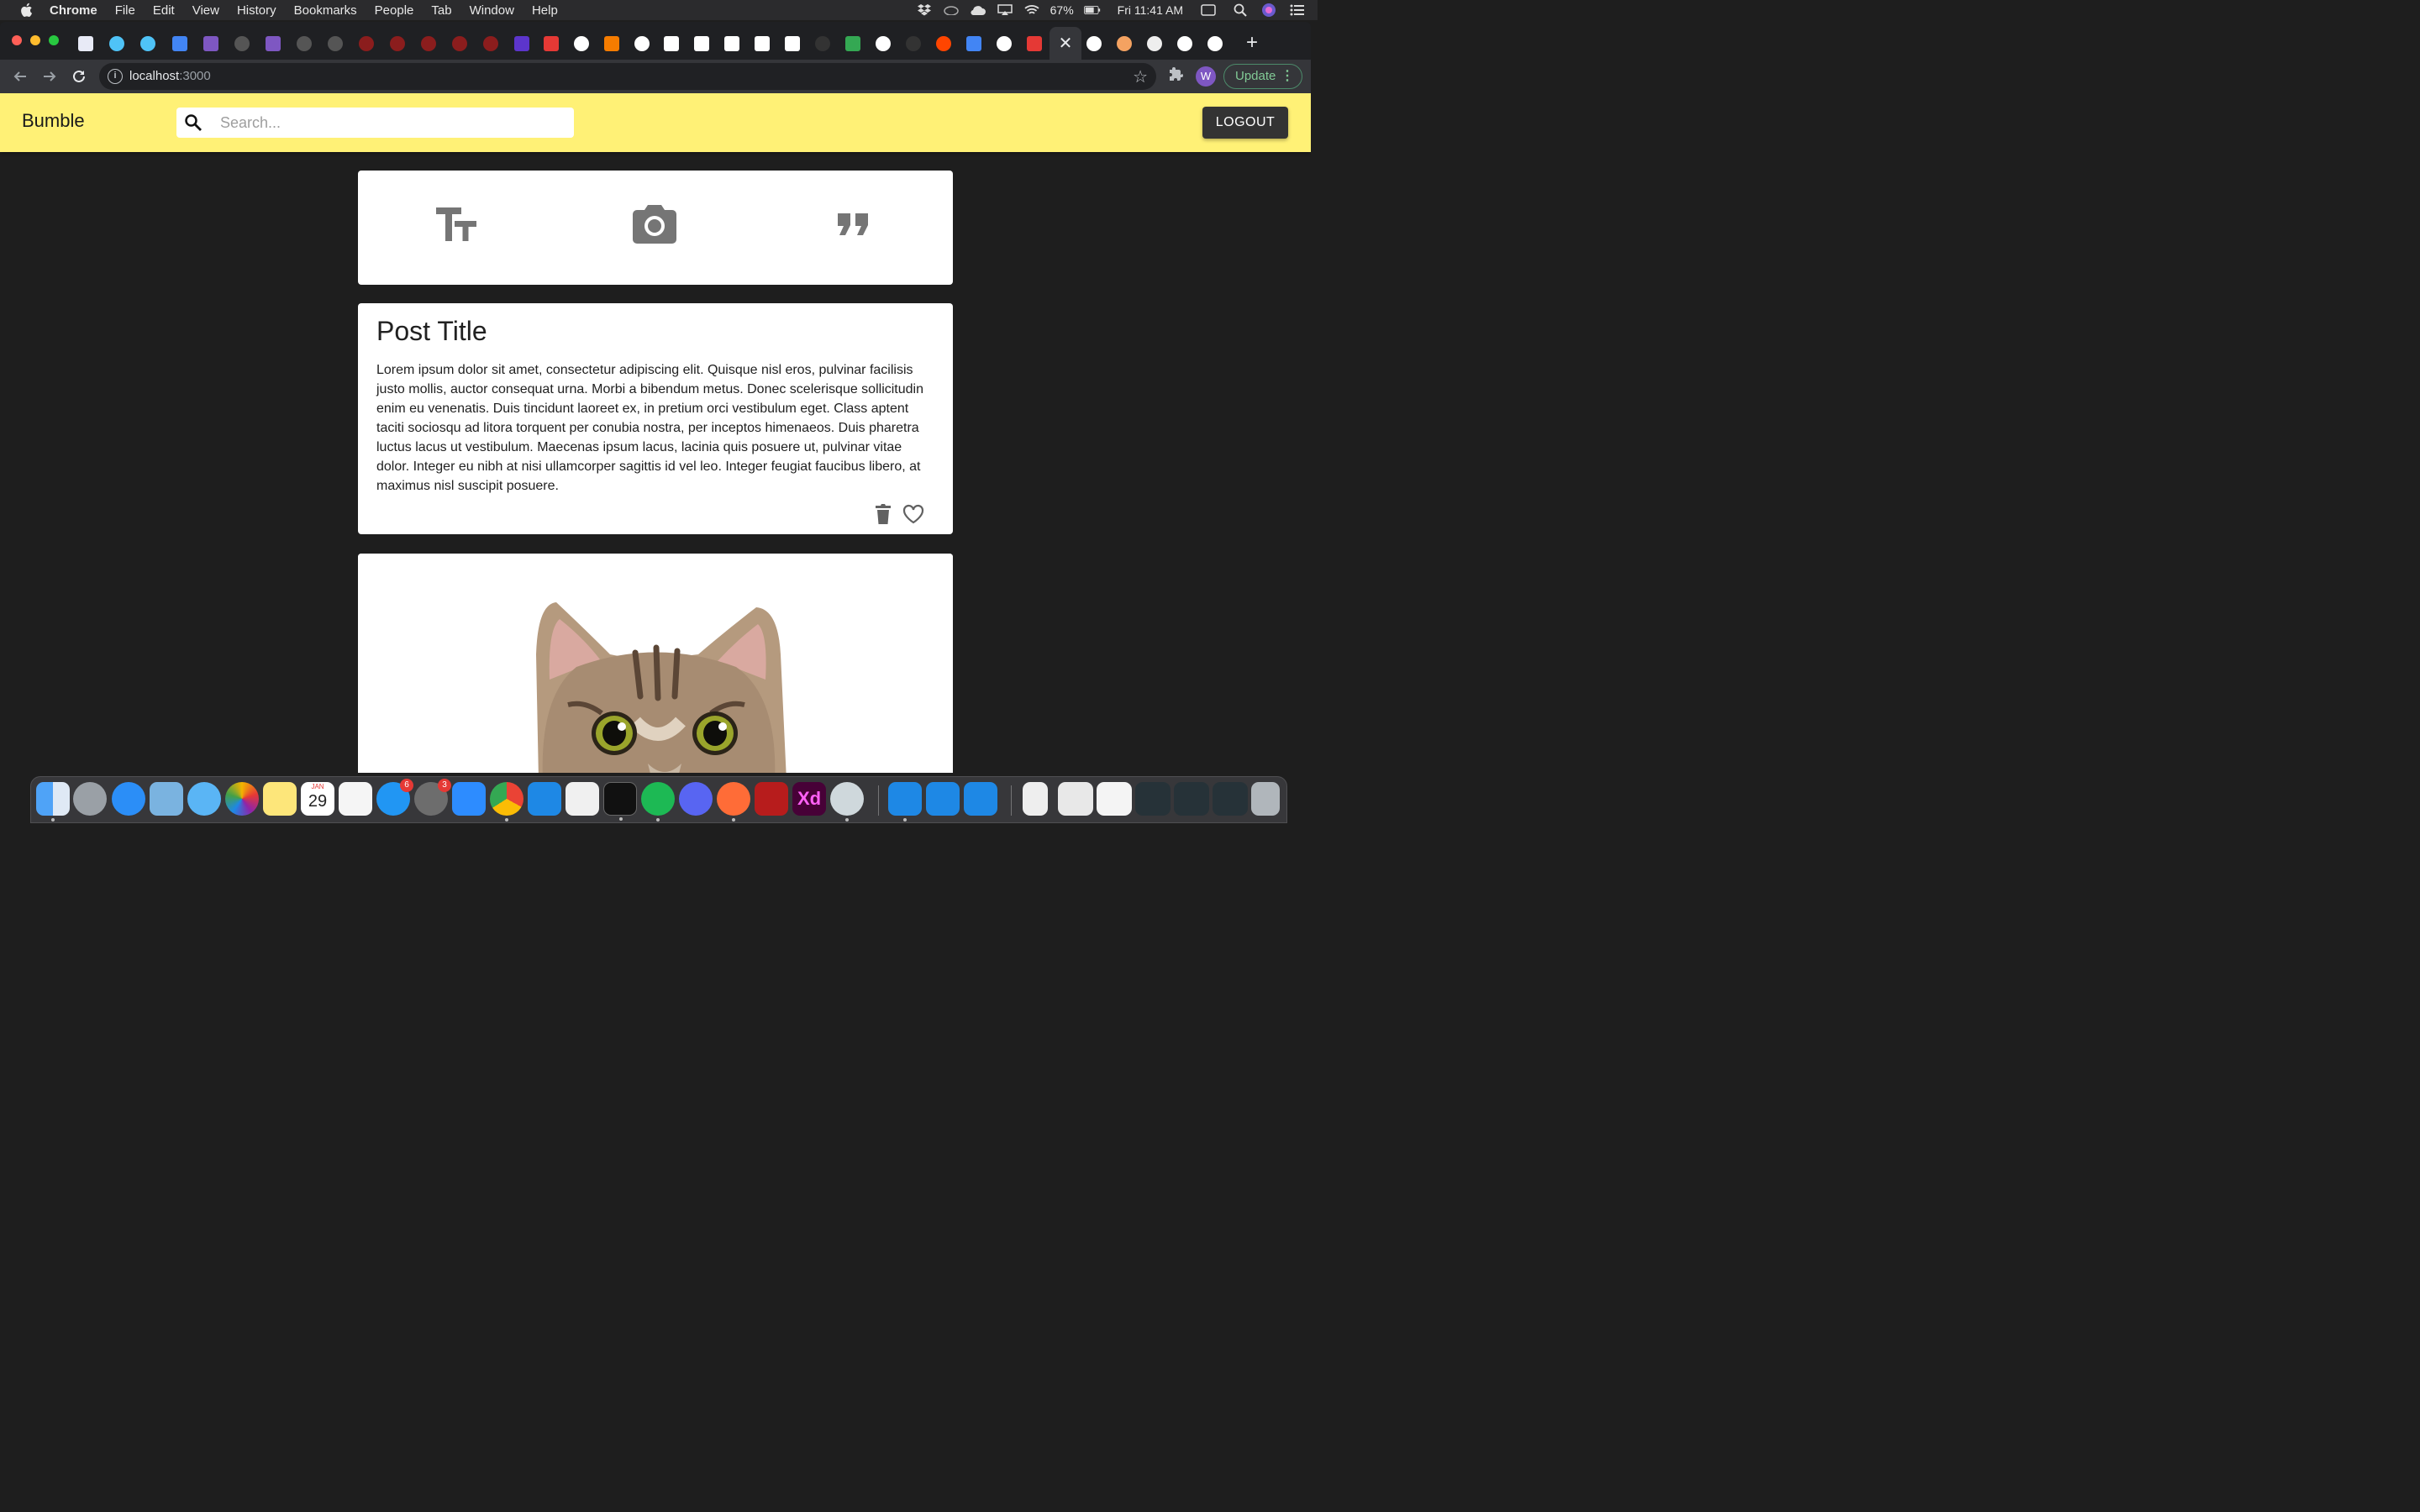 The height and width of the screenshot is (1512, 2420). What do you see at coordinates (394, 797) in the screenshot?
I see `app-store-icon: 6` at bounding box center [394, 797].